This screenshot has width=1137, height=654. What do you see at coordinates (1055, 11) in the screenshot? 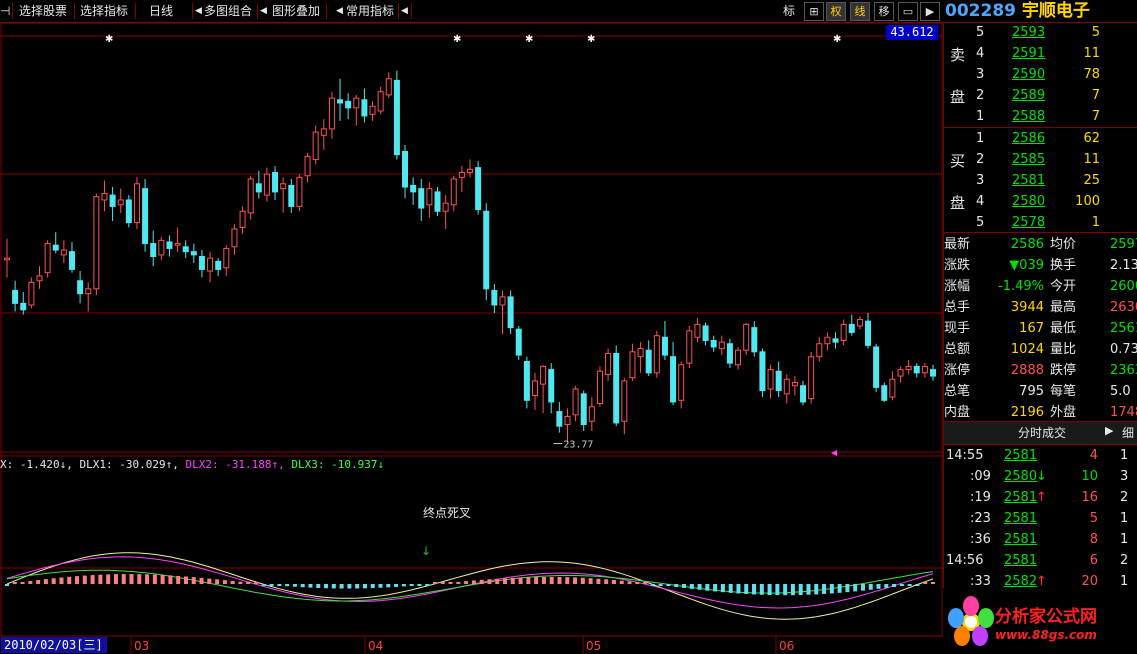
I see `stock-name: 宇顺电子` at bounding box center [1055, 11].